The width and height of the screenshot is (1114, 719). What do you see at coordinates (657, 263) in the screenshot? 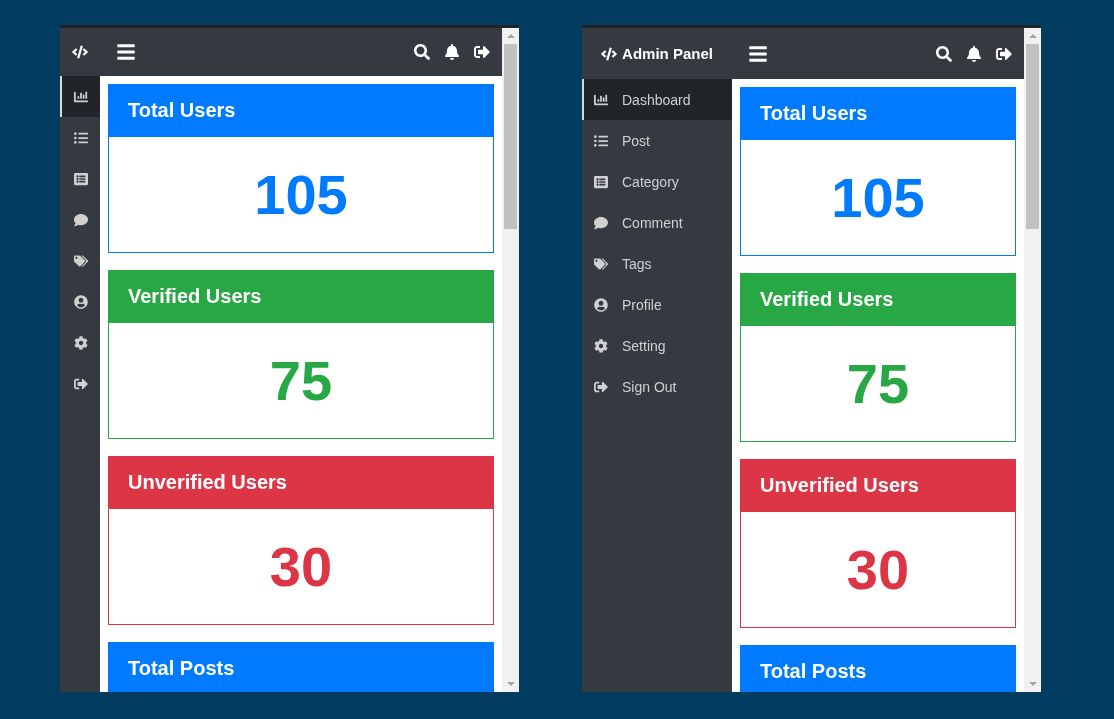
I see `sidebar-item: Tags` at bounding box center [657, 263].